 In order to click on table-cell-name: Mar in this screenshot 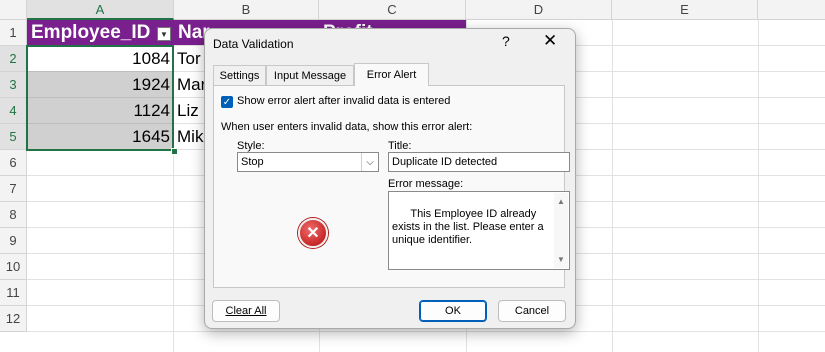, I will do `click(190, 85)`.